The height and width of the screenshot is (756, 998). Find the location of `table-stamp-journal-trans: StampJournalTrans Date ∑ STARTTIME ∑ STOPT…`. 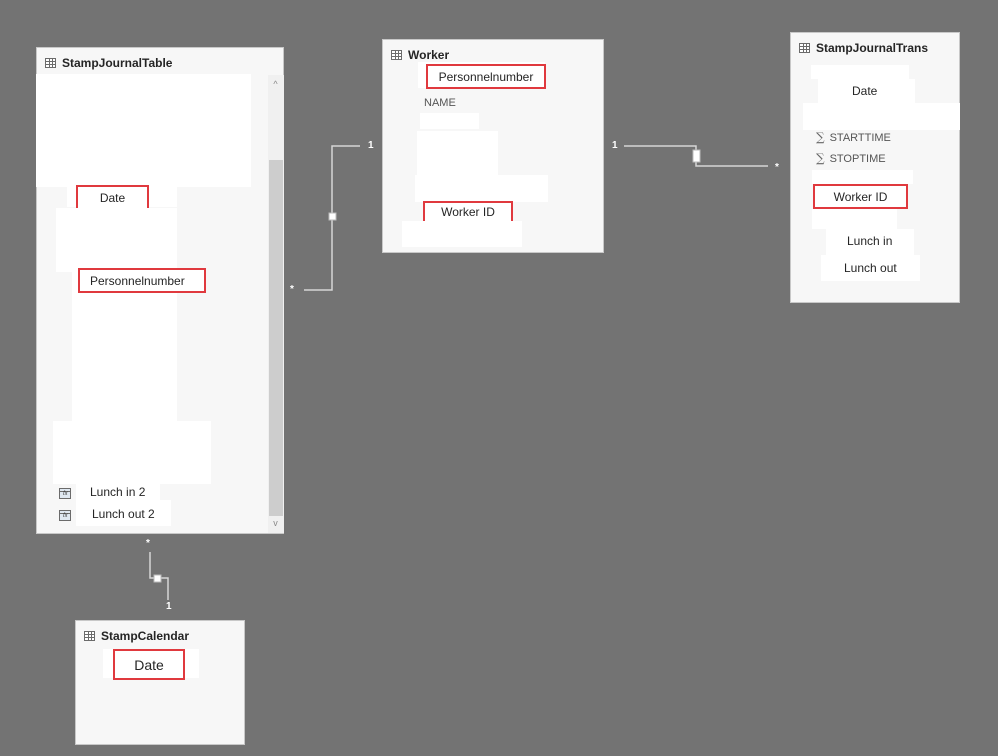

table-stamp-journal-trans: StampJournalTrans Date ∑ STARTTIME ∑ STOPT… is located at coordinates (875, 167).